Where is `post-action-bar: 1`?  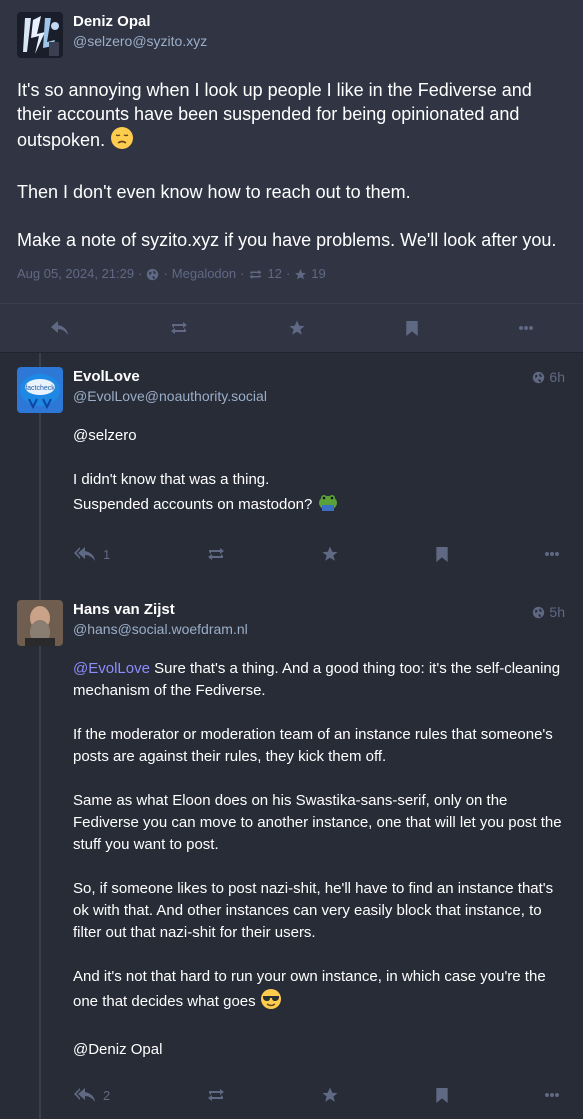 post-action-bar: 1 is located at coordinates (319, 554).